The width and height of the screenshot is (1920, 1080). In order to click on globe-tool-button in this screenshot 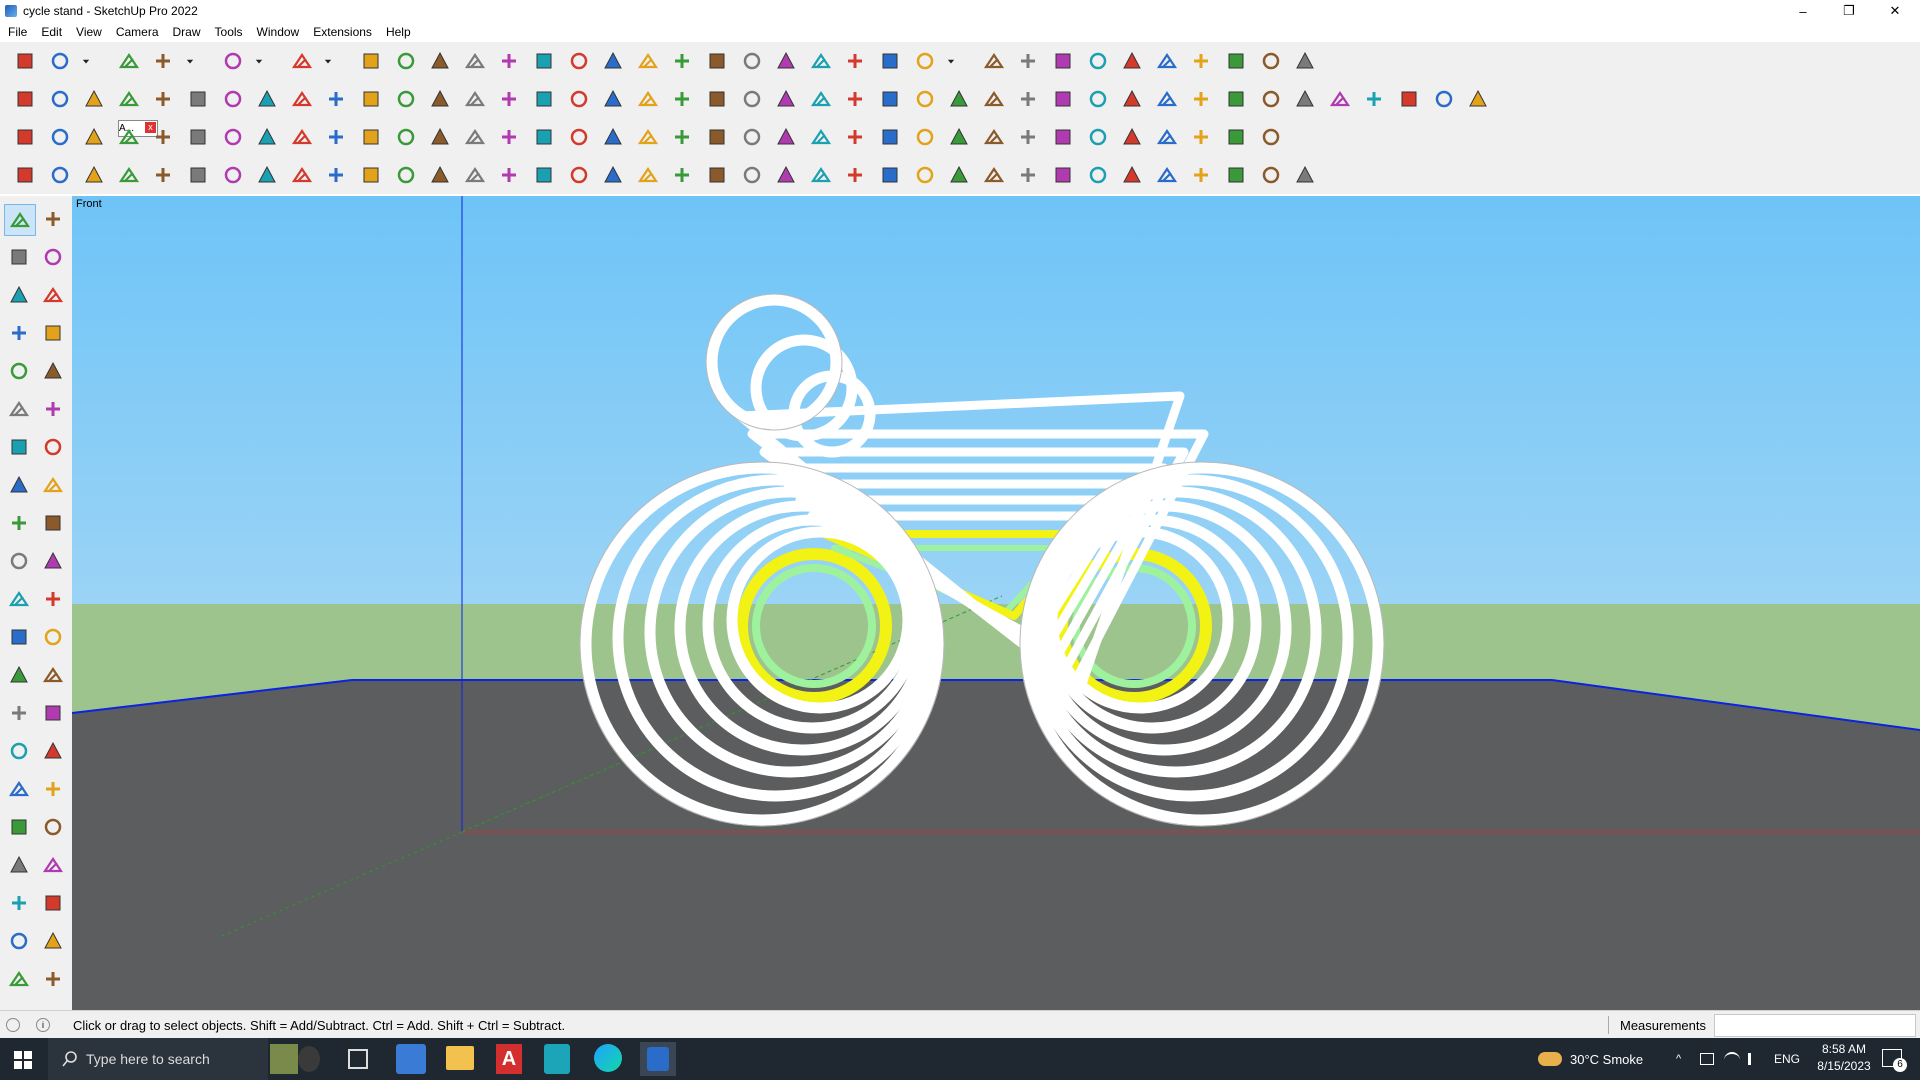, I will do `click(1167, 175)`.